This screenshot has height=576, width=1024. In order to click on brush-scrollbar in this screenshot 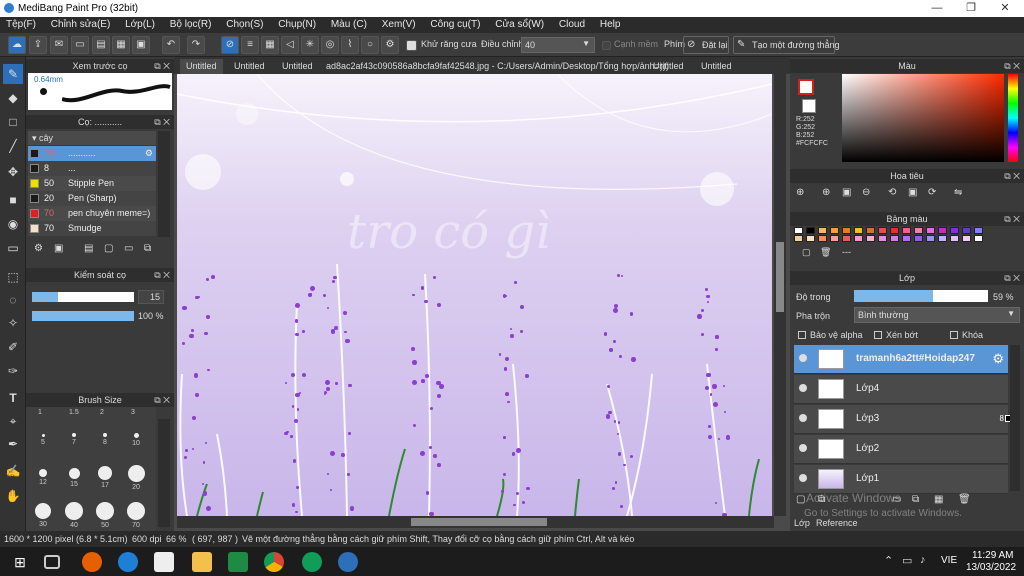, I will do `click(164, 184)`.